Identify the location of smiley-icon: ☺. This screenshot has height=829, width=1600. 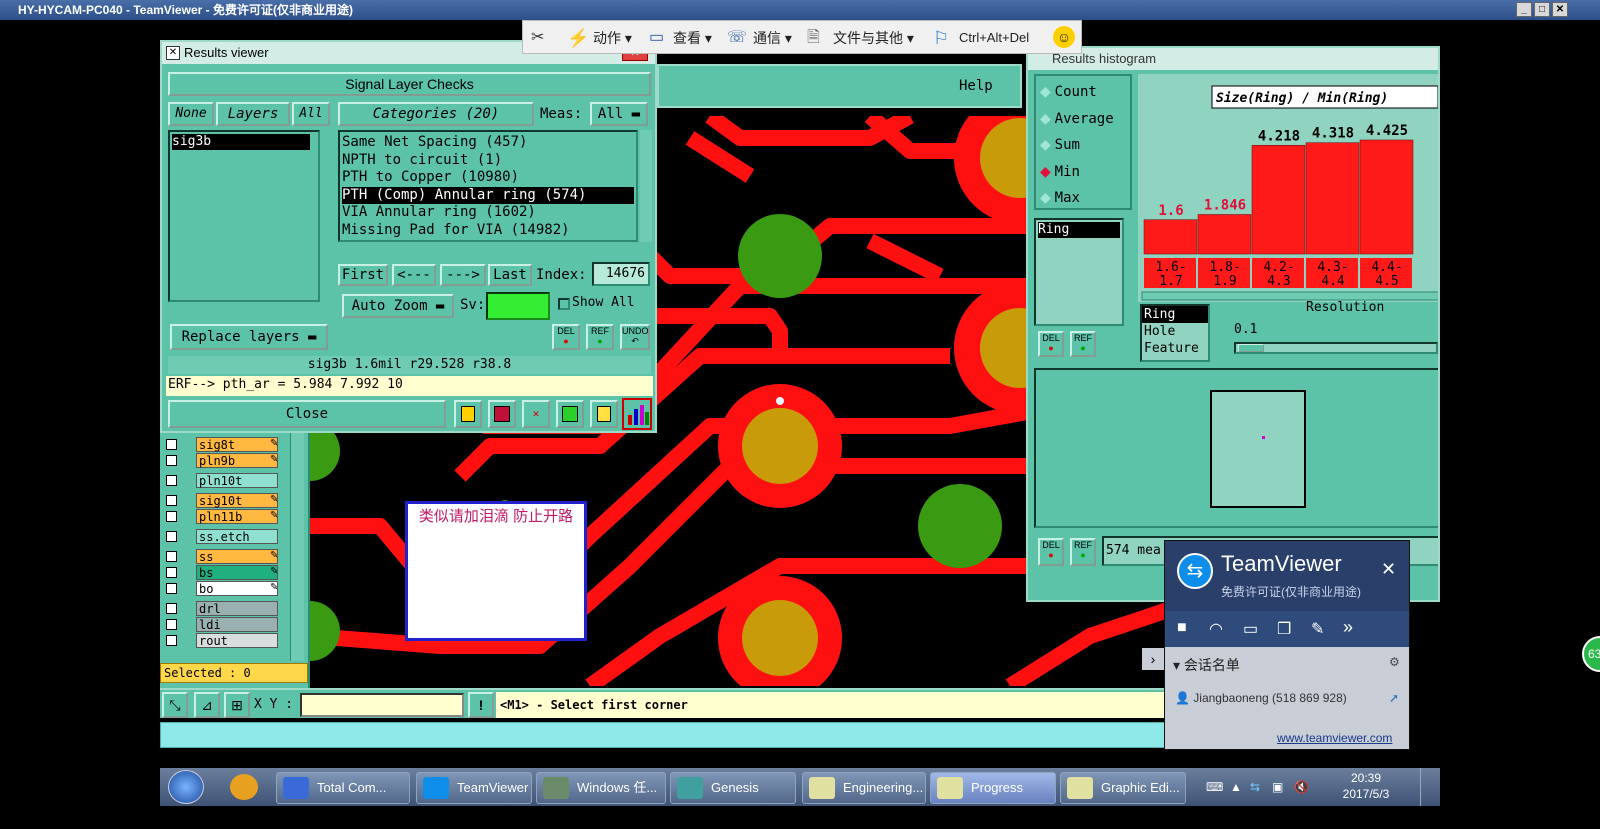
(1064, 37).